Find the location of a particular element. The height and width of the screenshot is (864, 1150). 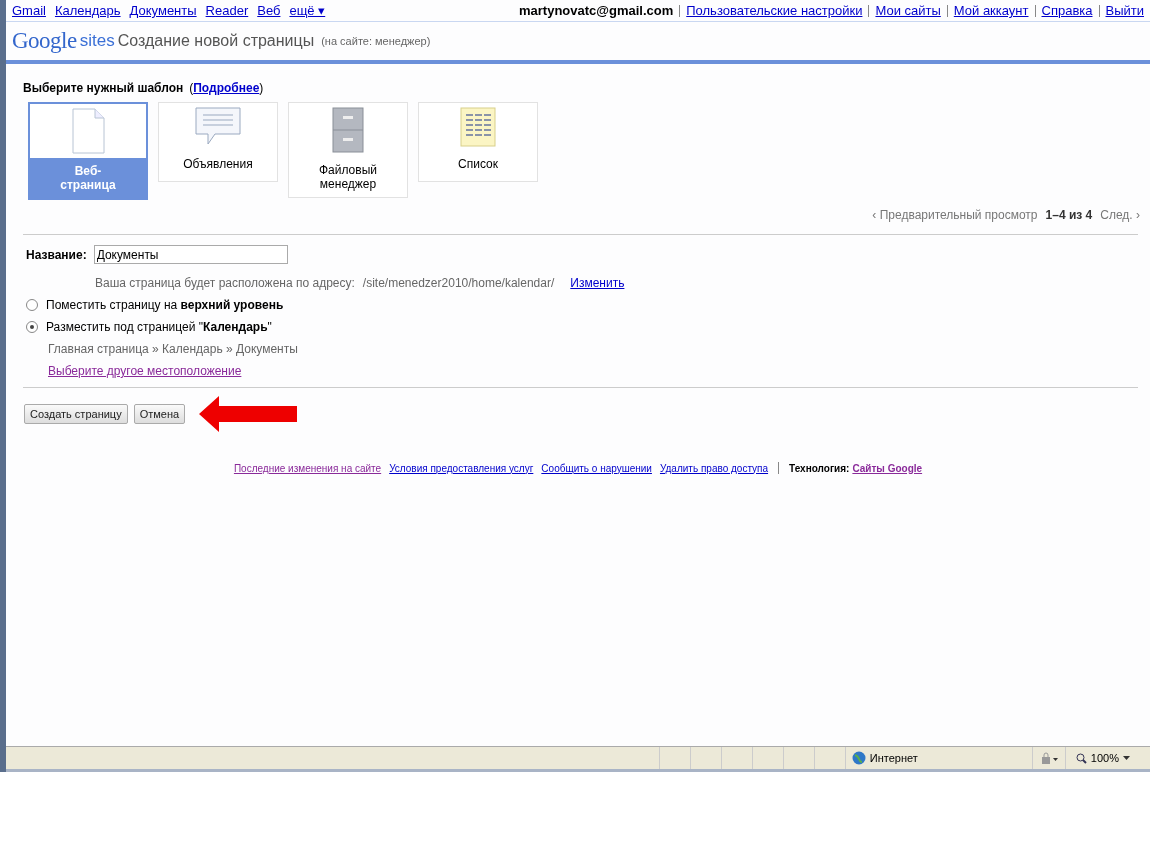

technology-label: Технология: is located at coordinates (819, 468).